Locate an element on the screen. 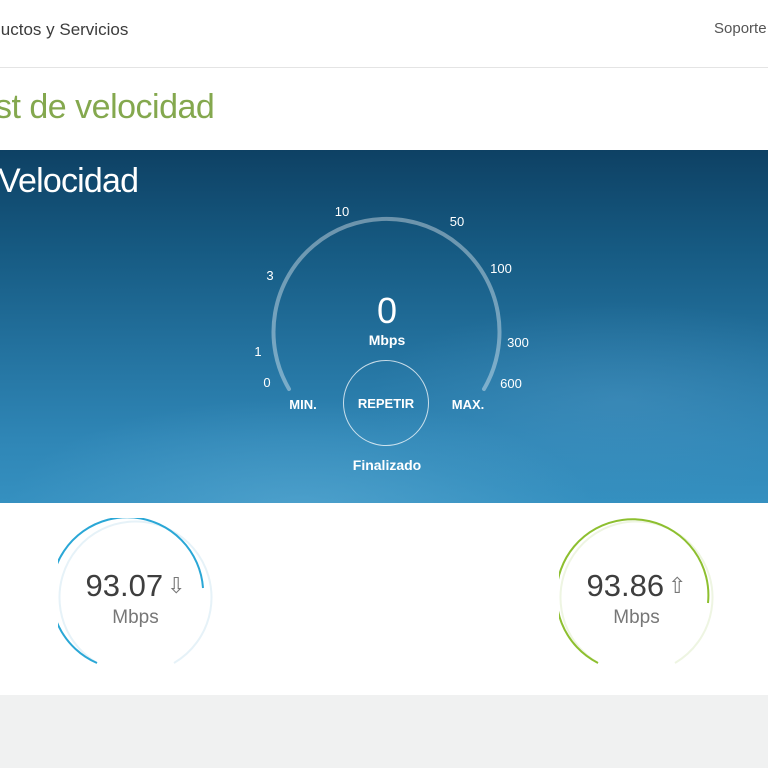 The image size is (768, 768). top-navigation-bar: luctos y Servicios Soporte is located at coordinates (384, 34).